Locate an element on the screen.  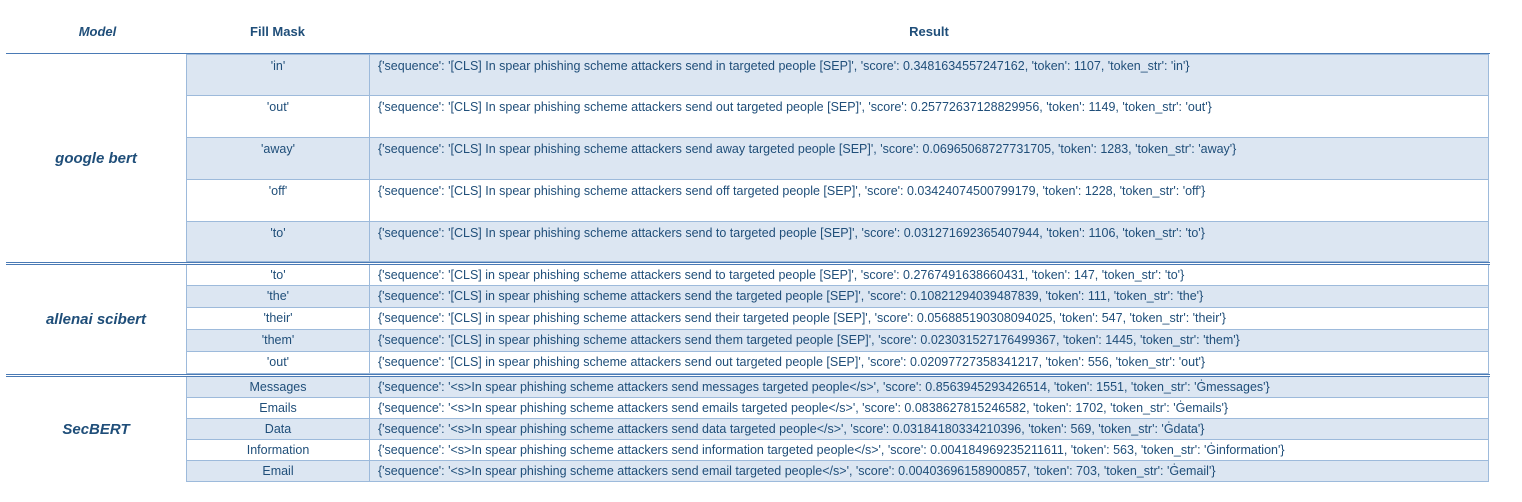
fill-mask-cell: 'the' is located at coordinates (278, 296).